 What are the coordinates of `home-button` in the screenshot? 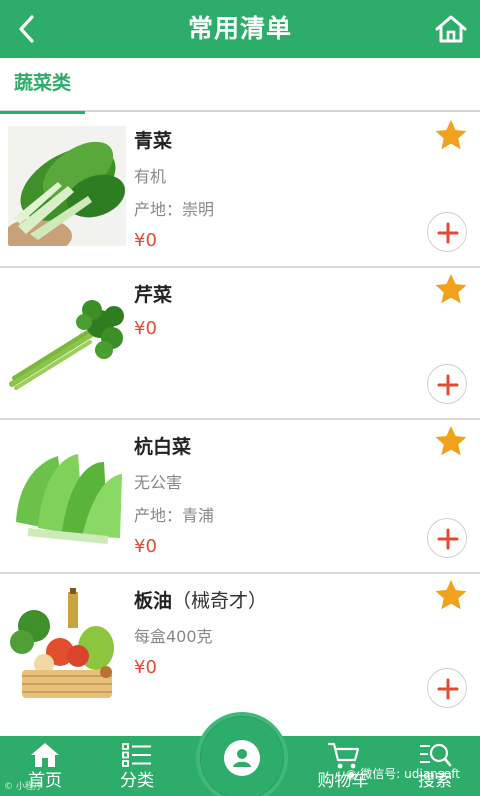 It's located at (451, 29).